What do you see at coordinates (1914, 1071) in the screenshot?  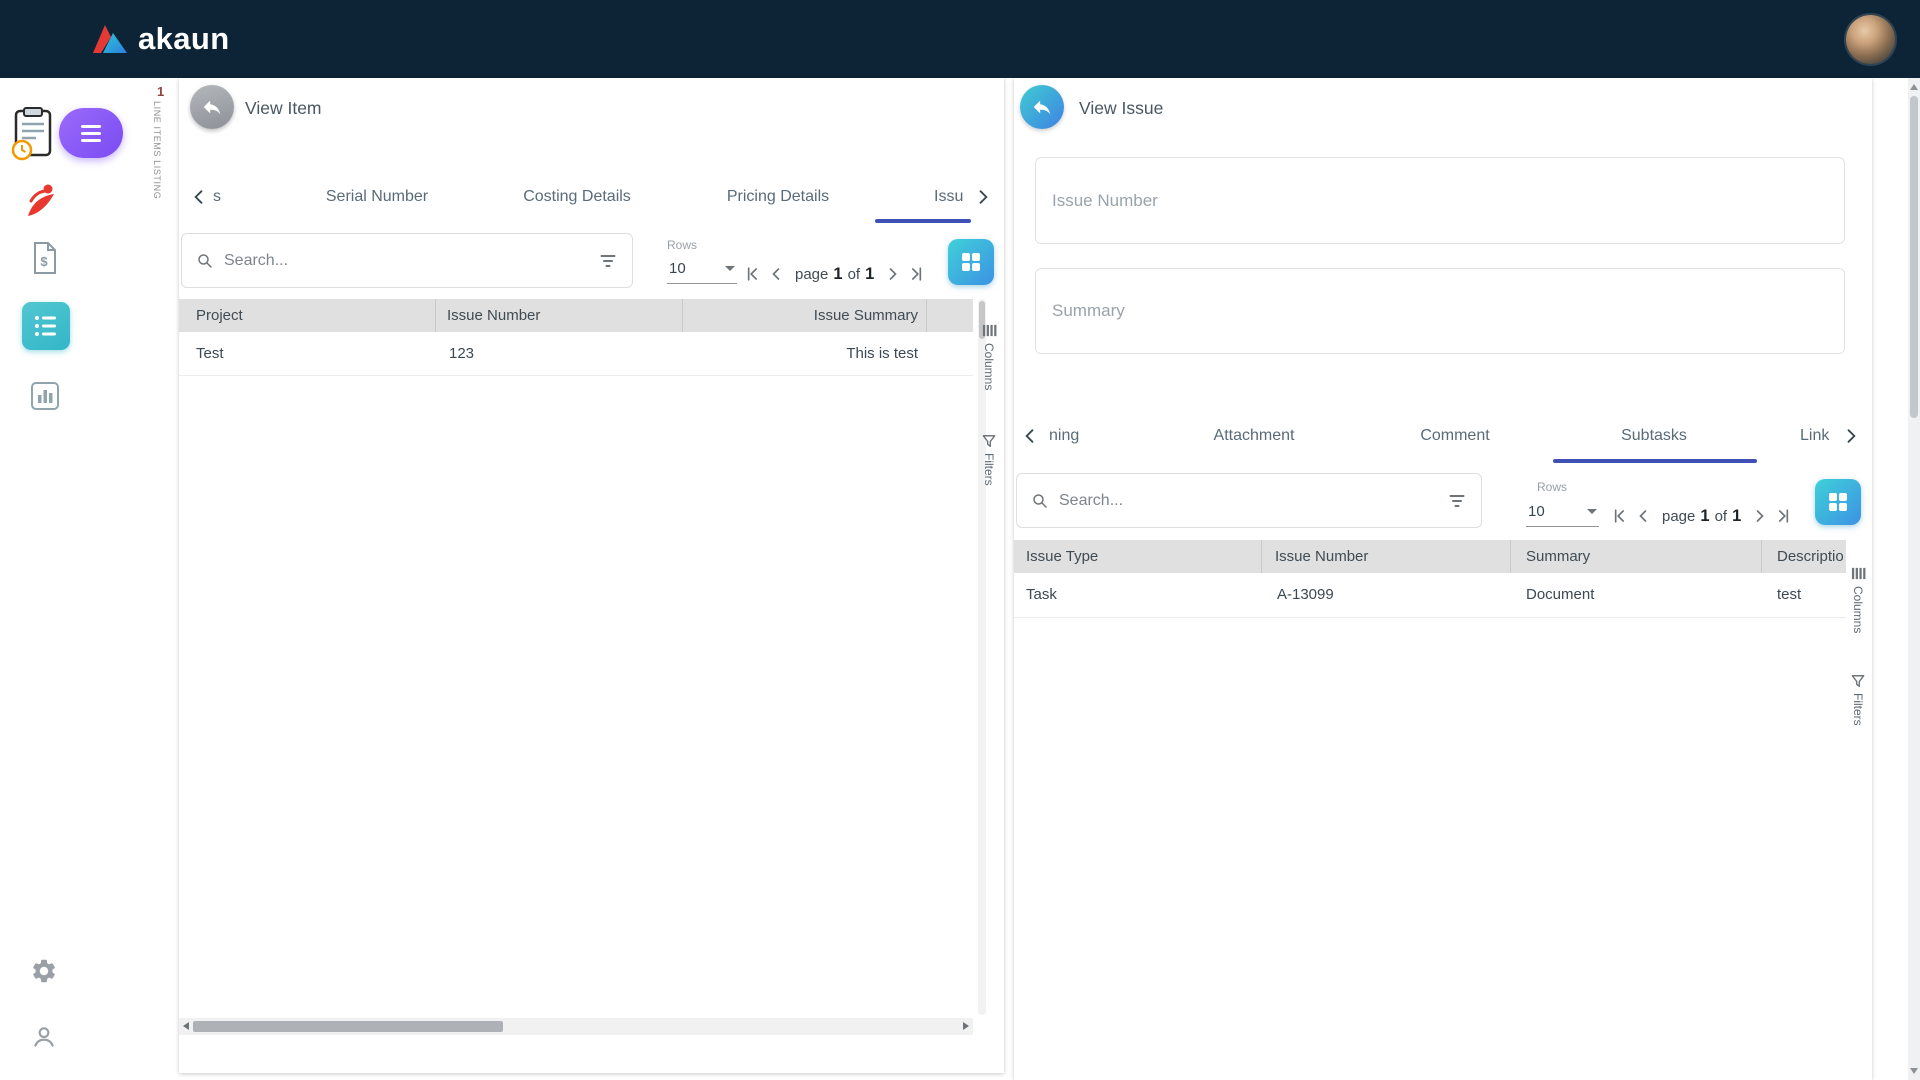 I see `scroll-down-arrow` at bounding box center [1914, 1071].